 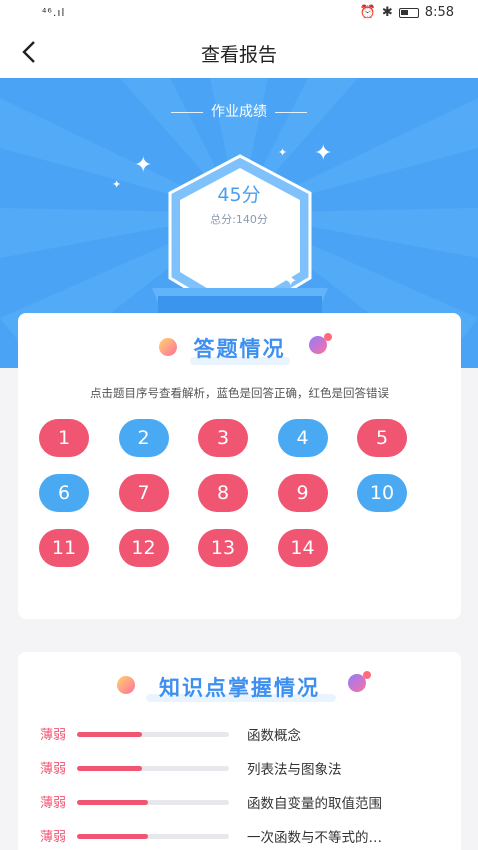 What do you see at coordinates (439, 12) in the screenshot?
I see `clock-time: 8:58` at bounding box center [439, 12].